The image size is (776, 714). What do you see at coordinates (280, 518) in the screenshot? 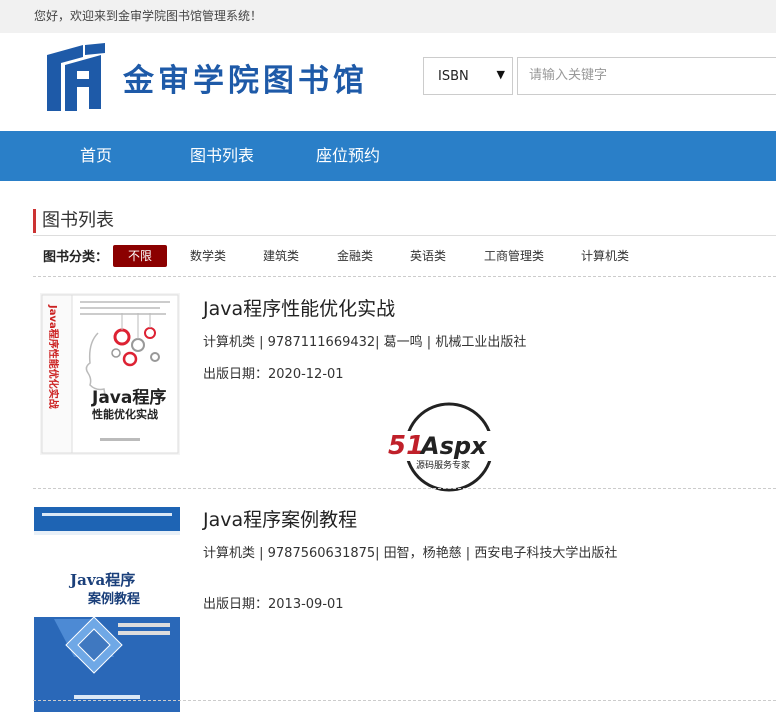
I see `book-title-2: Java程序案例教程` at bounding box center [280, 518].